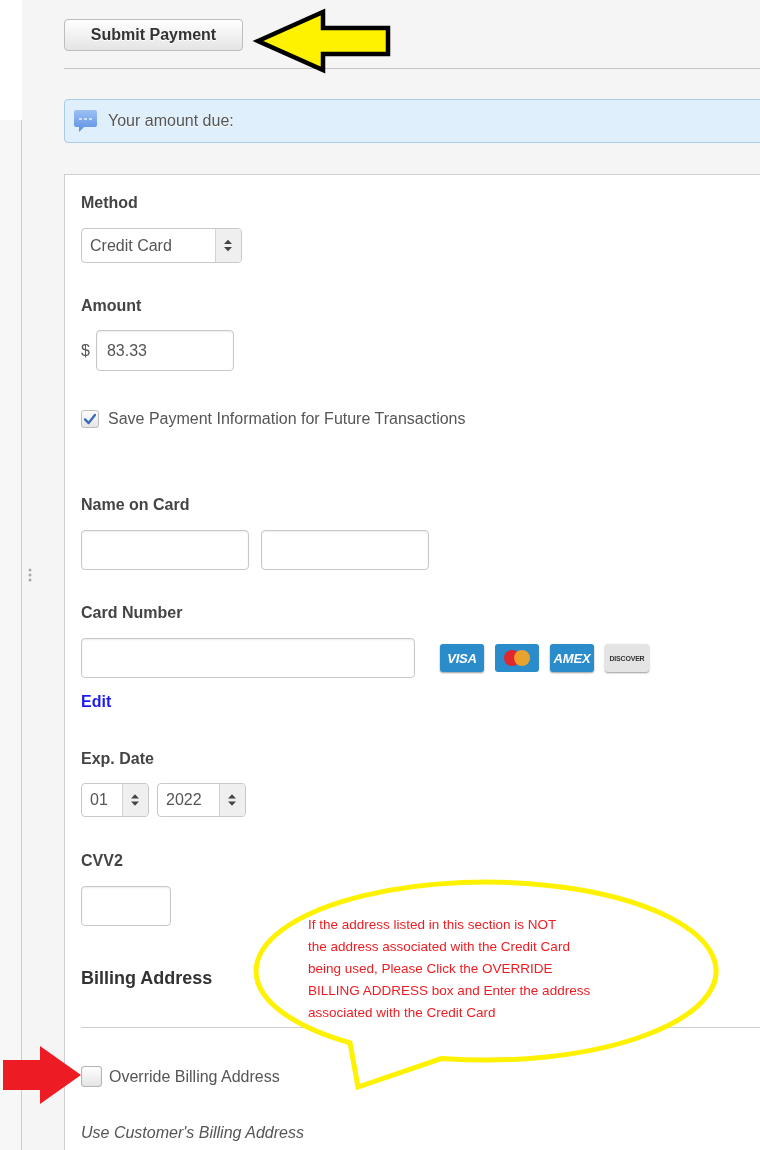 The image size is (760, 1150). Describe the element at coordinates (111, 306) in the screenshot. I see `field-label: Amount` at that location.